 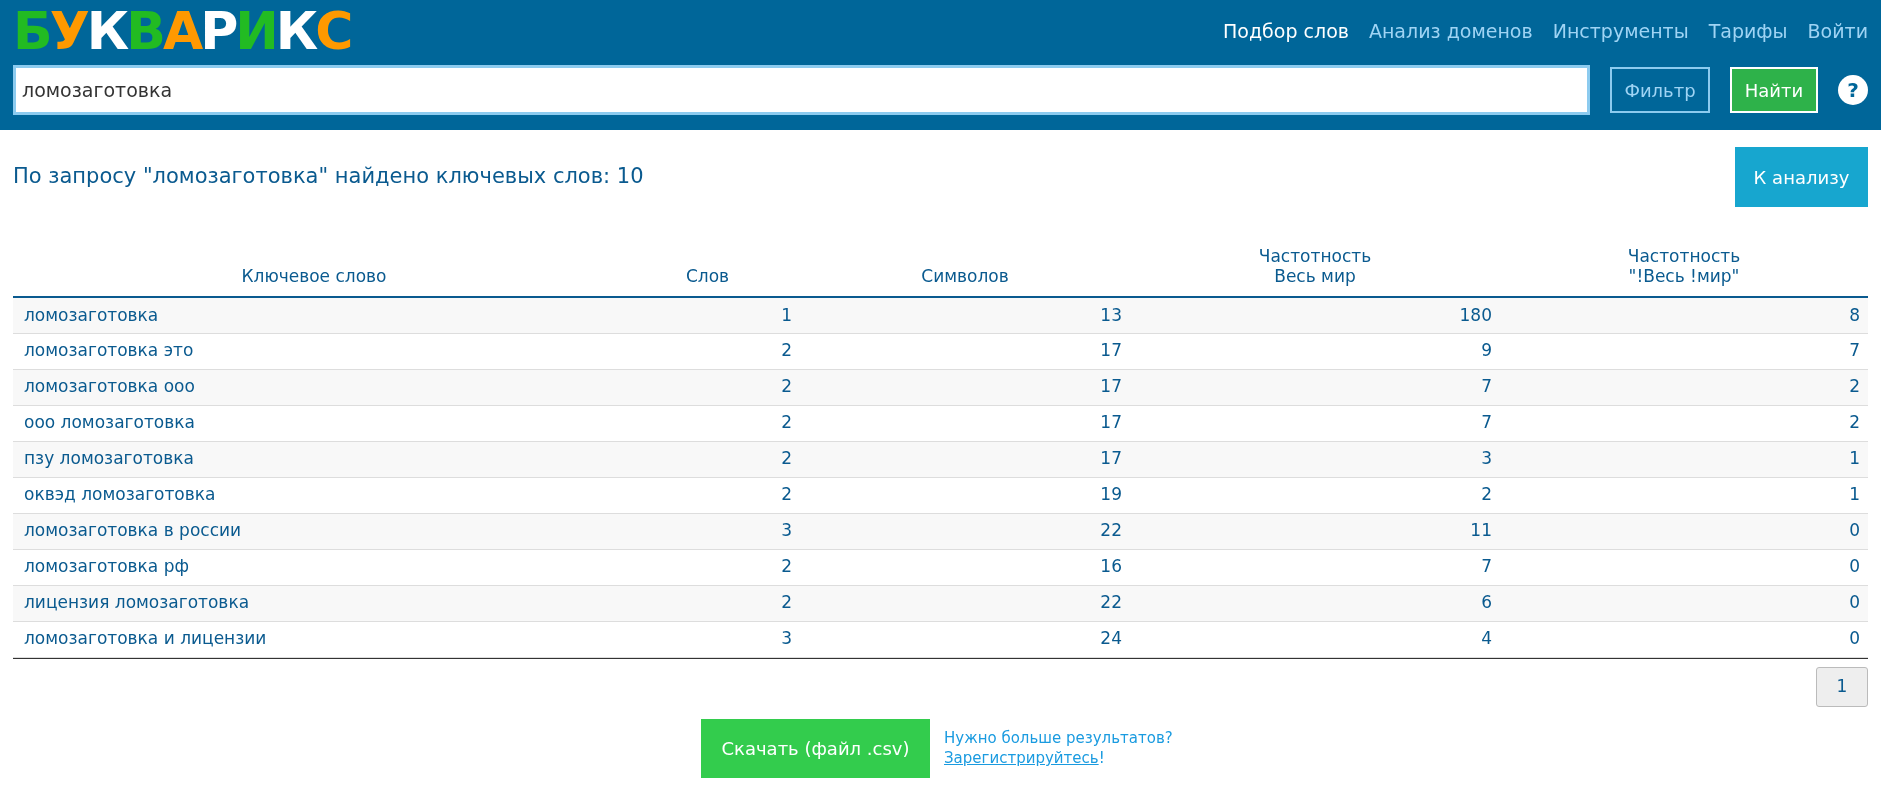 I want to click on column-header: Слов, so click(x=707, y=262).